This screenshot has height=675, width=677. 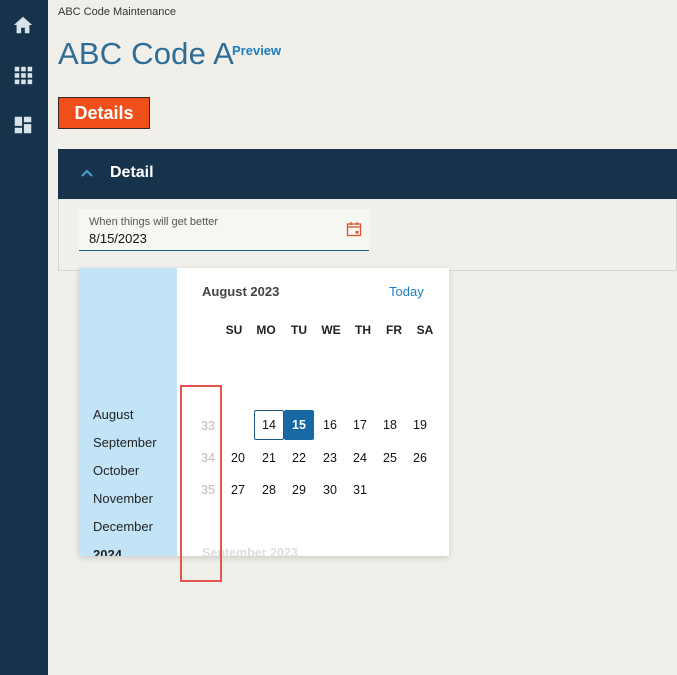 I want to click on page-title: ABC Code A, so click(x=146, y=53).